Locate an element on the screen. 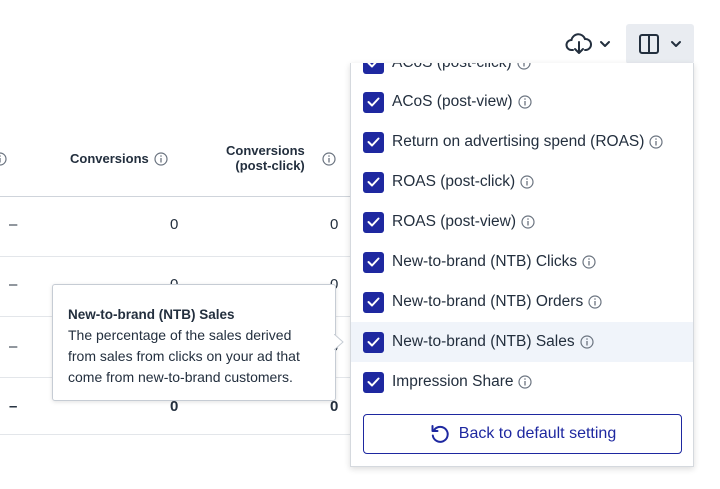 The height and width of the screenshot is (489, 720). tooltip-title: New-to-brand (NTB) Sales is located at coordinates (151, 314).